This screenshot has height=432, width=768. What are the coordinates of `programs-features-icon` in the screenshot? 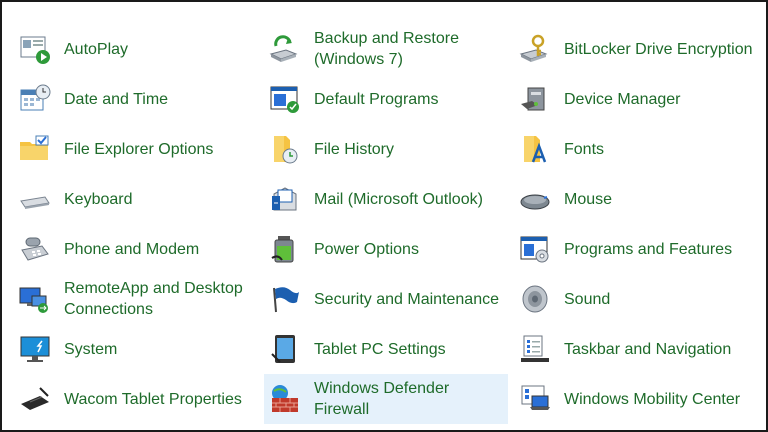 It's located at (534, 249).